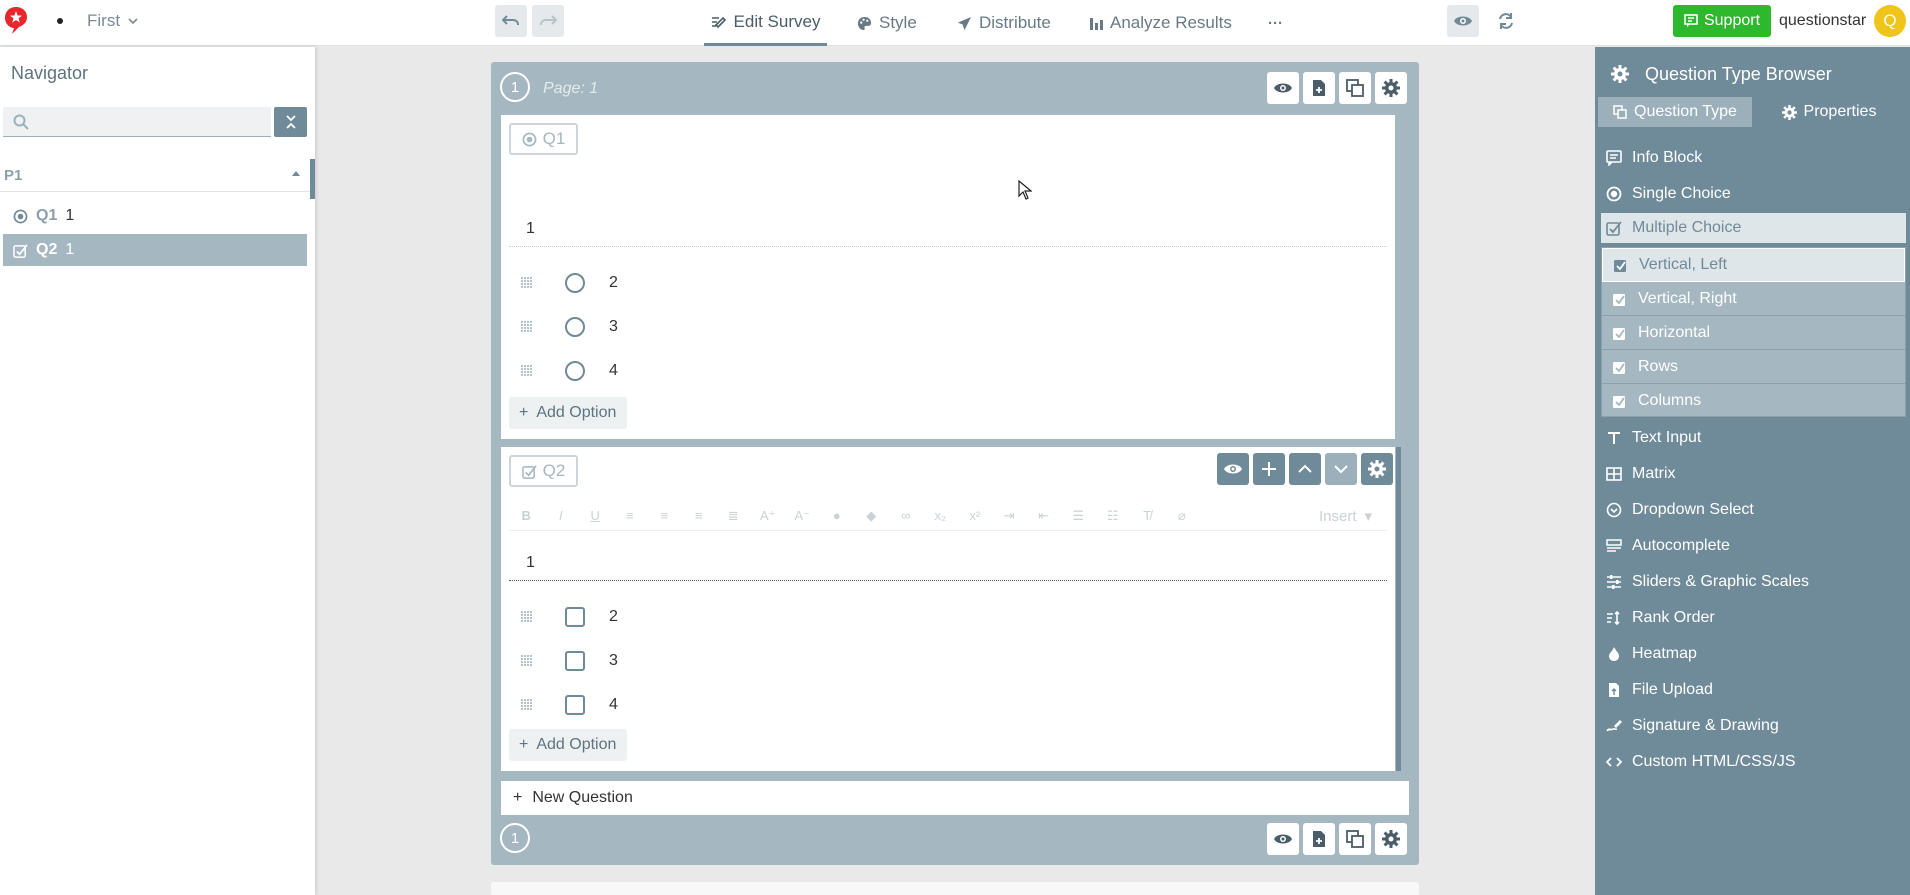 Image resolution: width=1910 pixels, height=895 pixels. I want to click on tab-analyze-results: Analyze Results, so click(1160, 23).